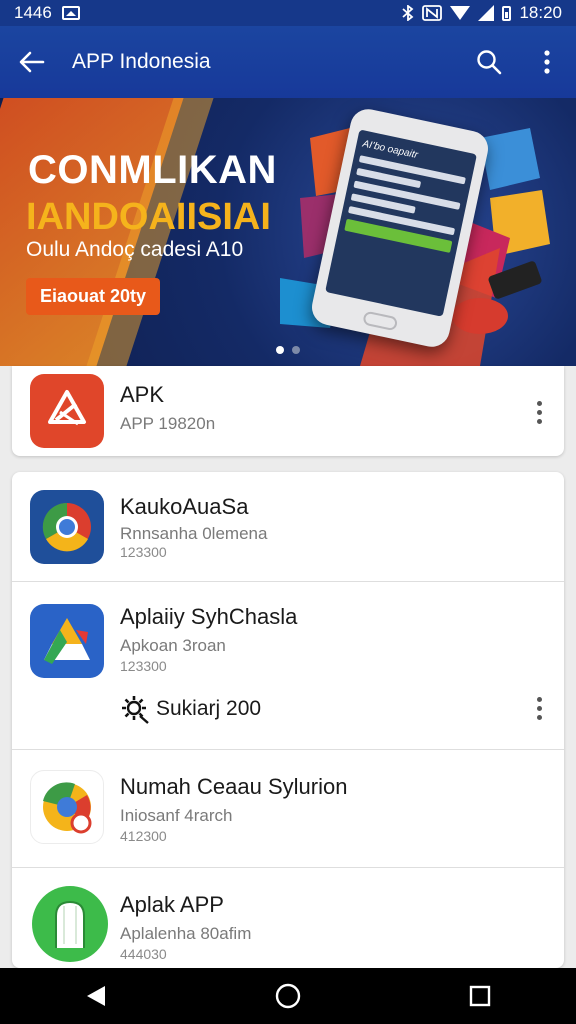 This screenshot has height=1024, width=576. I want to click on carousel-indicator, so click(288, 350).